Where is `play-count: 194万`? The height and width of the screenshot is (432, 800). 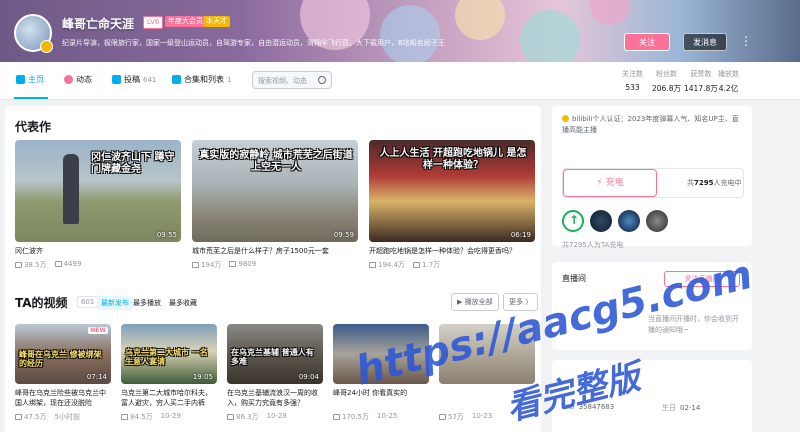
play-count: 194万 is located at coordinates (206, 265).